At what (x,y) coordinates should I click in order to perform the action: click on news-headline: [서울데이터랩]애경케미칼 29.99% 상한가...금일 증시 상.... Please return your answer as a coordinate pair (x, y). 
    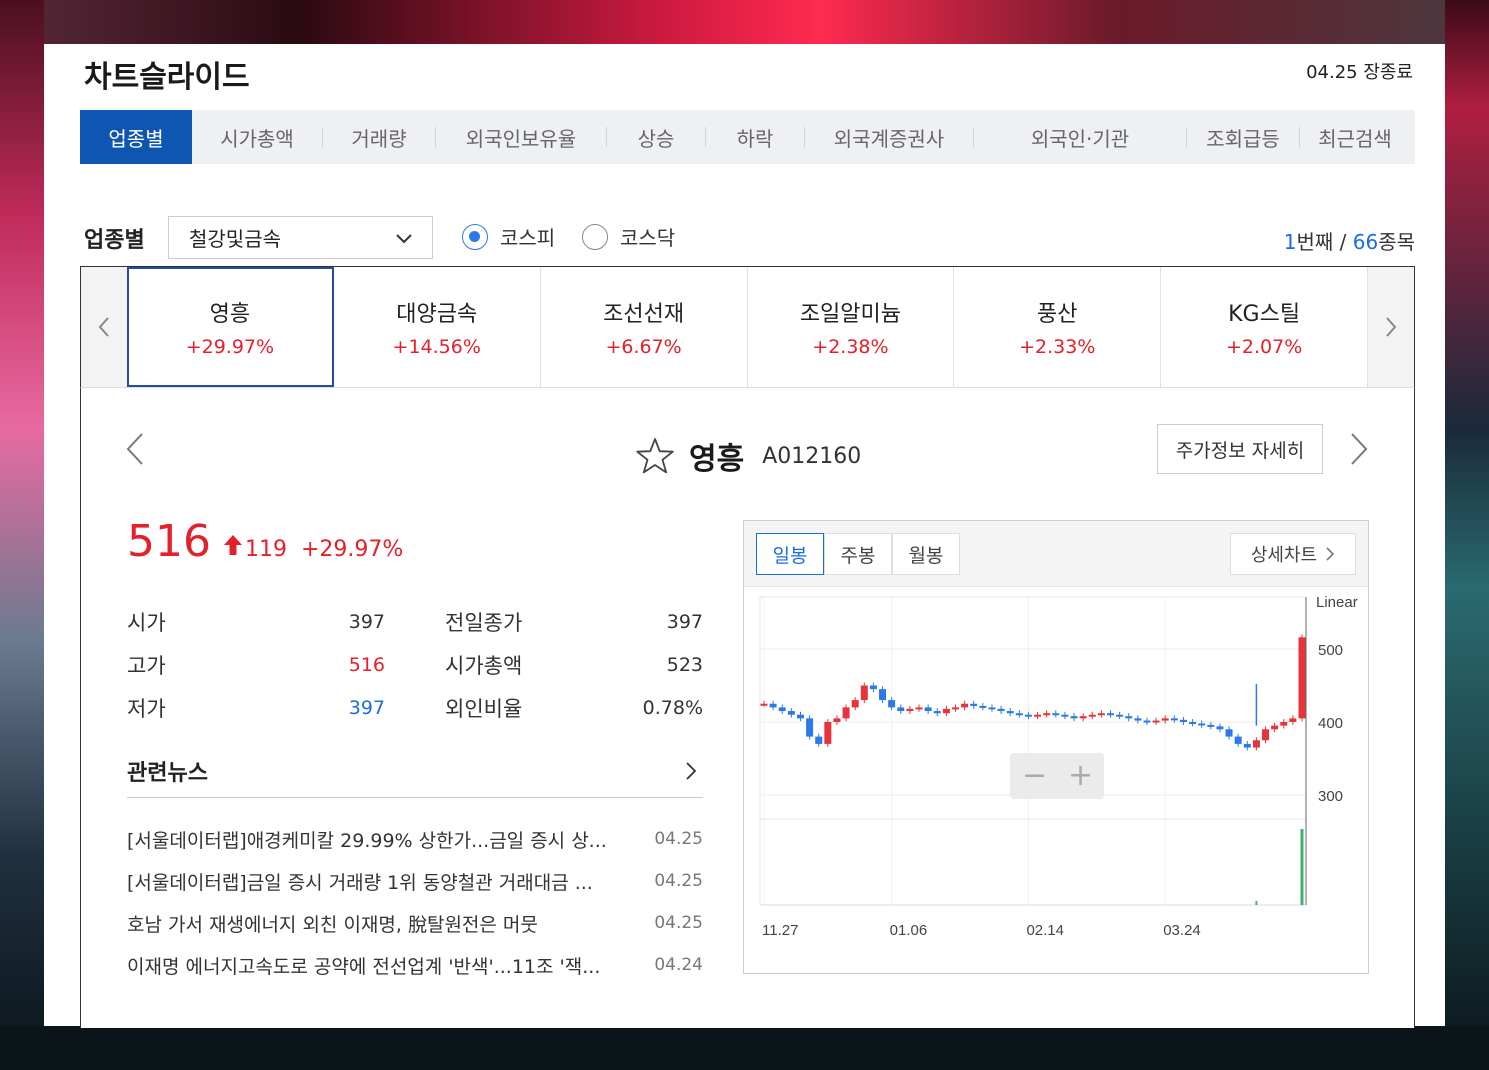
    Looking at the image, I should click on (387, 839).